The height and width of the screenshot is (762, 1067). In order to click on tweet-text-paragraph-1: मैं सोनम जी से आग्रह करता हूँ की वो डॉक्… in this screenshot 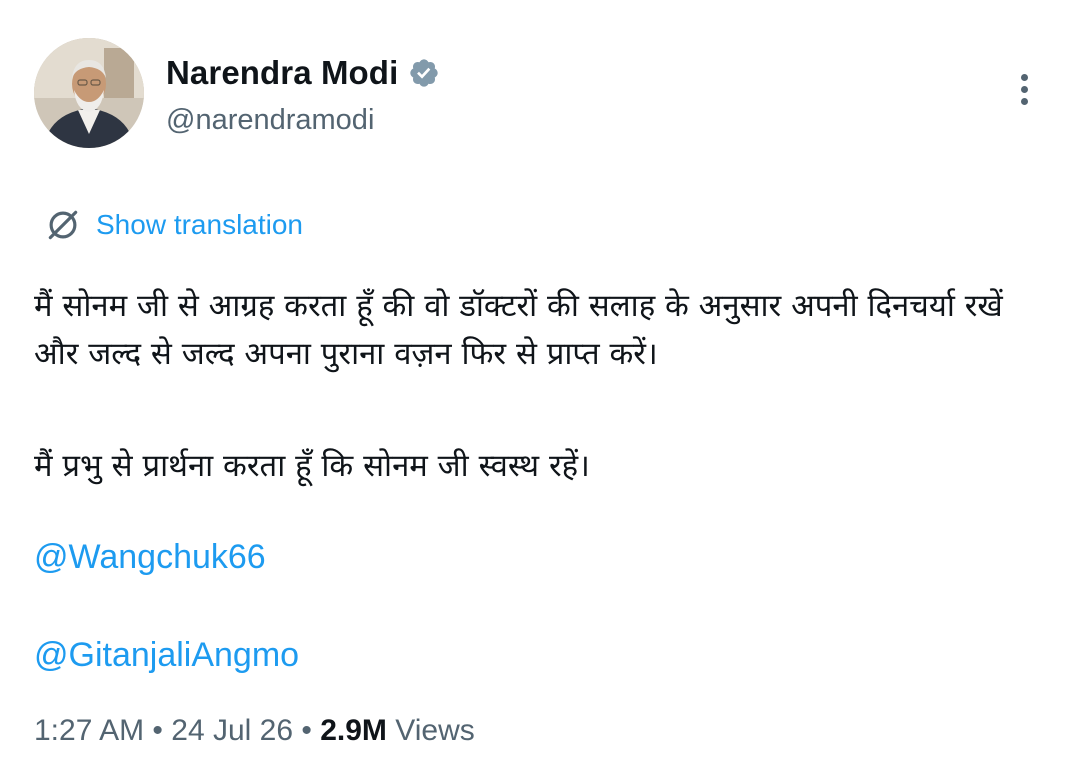, I will do `click(518, 330)`.